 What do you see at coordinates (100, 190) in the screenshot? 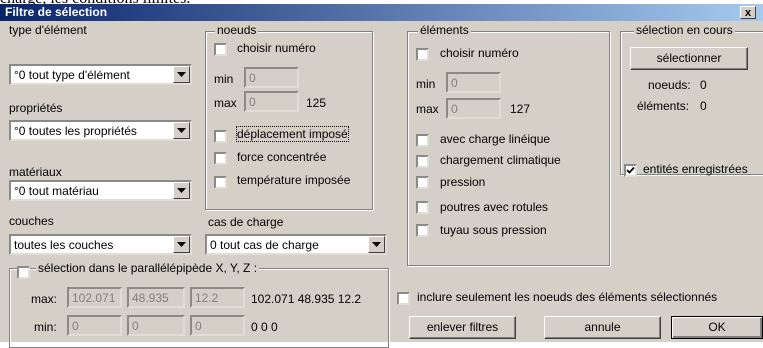
I see `materials-select: °0 tout matériau` at bounding box center [100, 190].